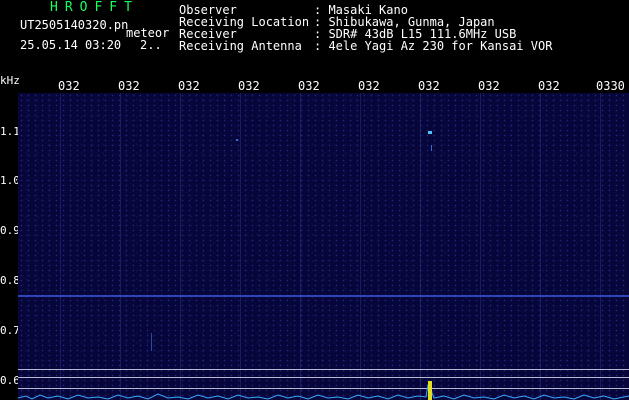 Image resolution: width=629 pixels, height=400 pixels. Describe the element at coordinates (10, 80) in the screenshot. I see `frequency-unit-label: kHz` at that location.